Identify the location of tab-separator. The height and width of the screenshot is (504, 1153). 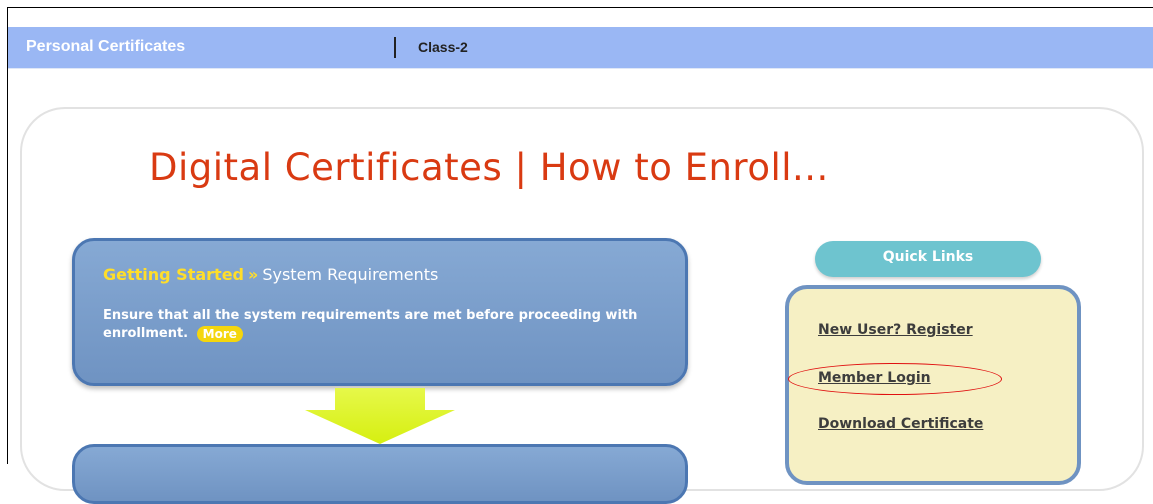
(395, 47).